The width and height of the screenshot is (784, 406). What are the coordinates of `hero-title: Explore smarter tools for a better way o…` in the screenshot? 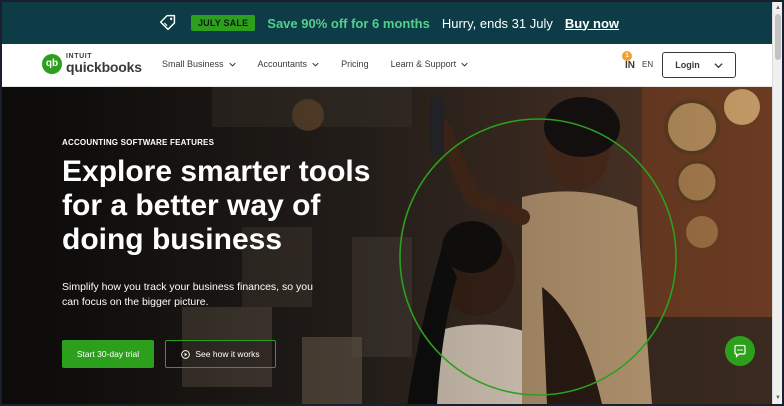 It's located at (232, 206).